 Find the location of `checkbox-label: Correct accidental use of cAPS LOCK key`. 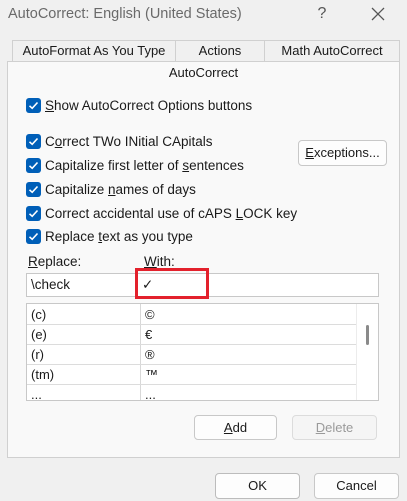

checkbox-label: Correct accidental use of cAPS LOCK key is located at coordinates (171, 213).